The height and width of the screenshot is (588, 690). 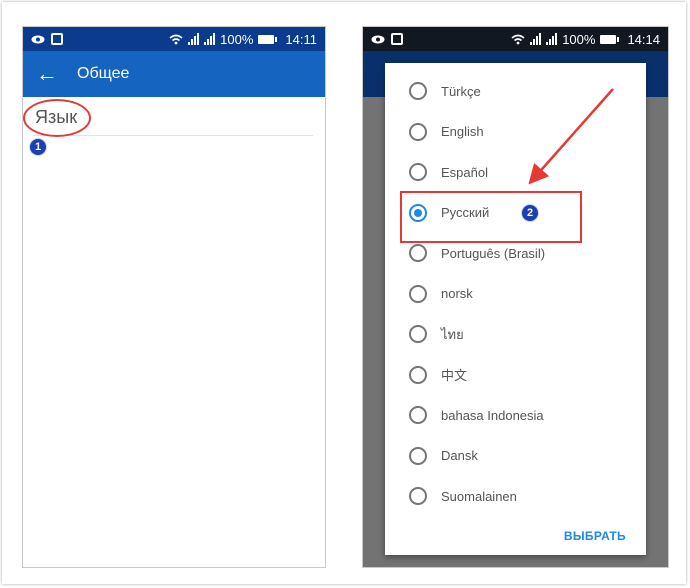 What do you see at coordinates (464, 172) in the screenshot?
I see `language-option-label: Español` at bounding box center [464, 172].